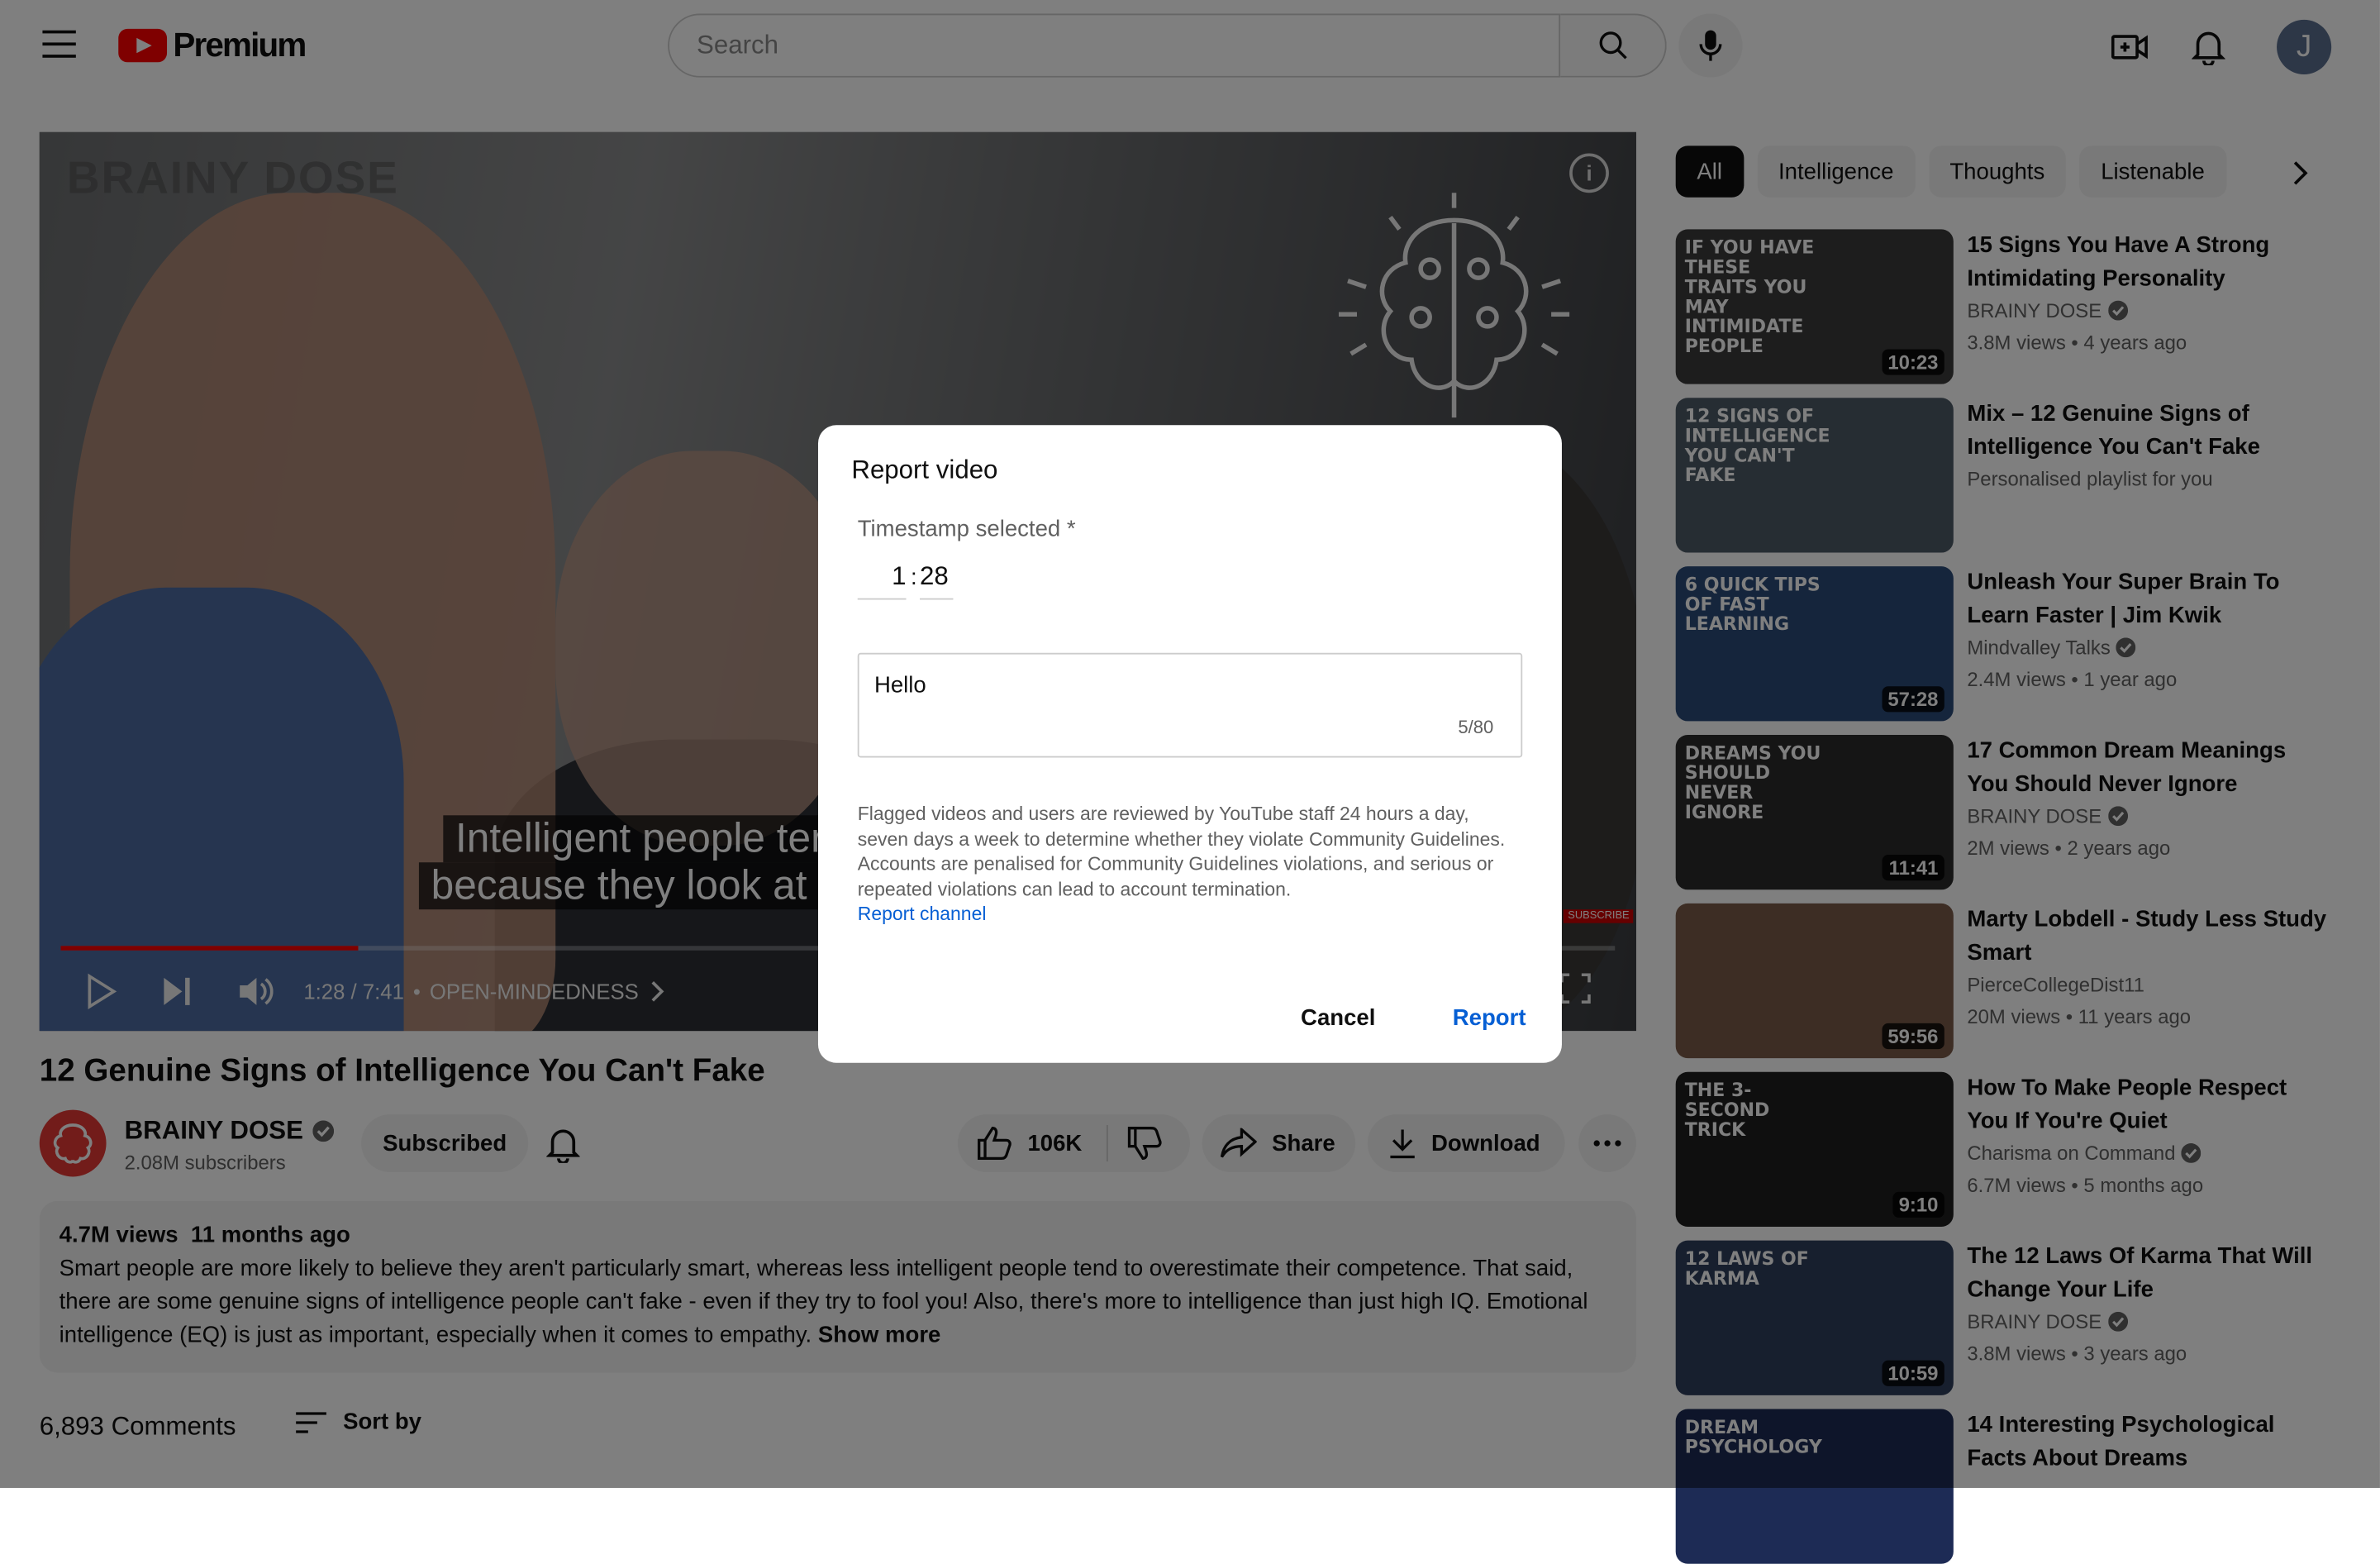  I want to click on timestamp-label: Timestamp selected *, so click(966, 529).